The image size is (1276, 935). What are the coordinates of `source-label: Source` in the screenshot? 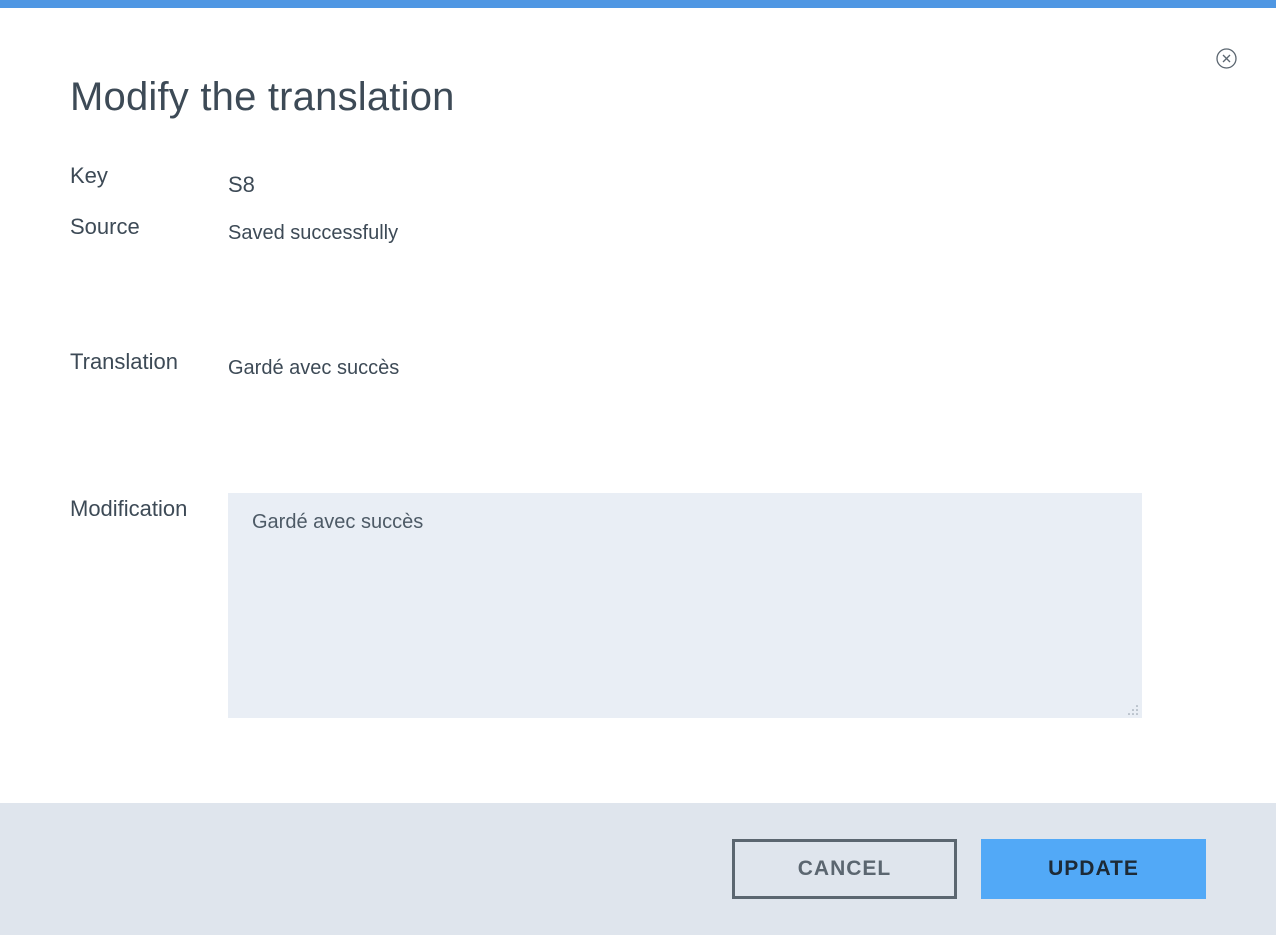 It's located at (105, 226).